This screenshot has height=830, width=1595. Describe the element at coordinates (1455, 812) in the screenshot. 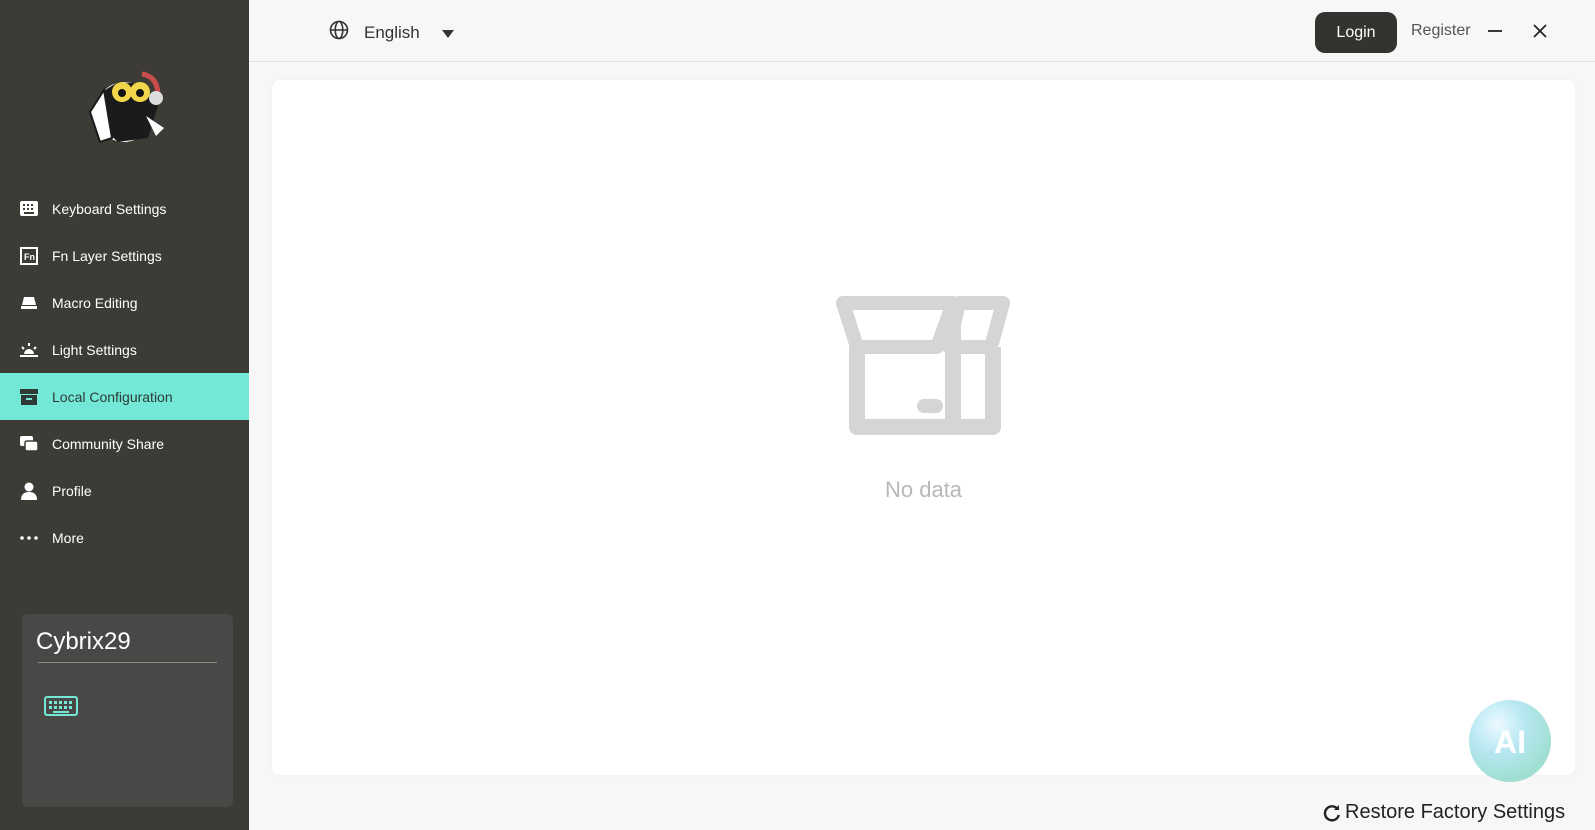

I see `restore-label: Restore Factory Settings` at that location.